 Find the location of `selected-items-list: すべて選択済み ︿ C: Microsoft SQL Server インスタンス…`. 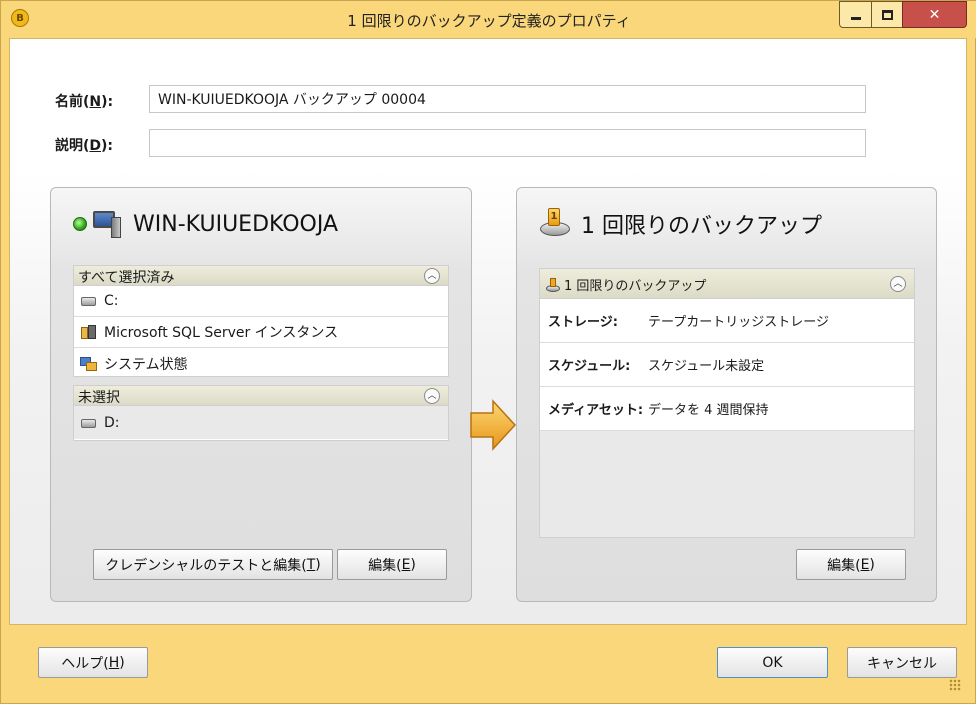

selected-items-list: すべて選択済み ︿ C: Microsoft SQL Server インスタンス… is located at coordinates (261, 321).